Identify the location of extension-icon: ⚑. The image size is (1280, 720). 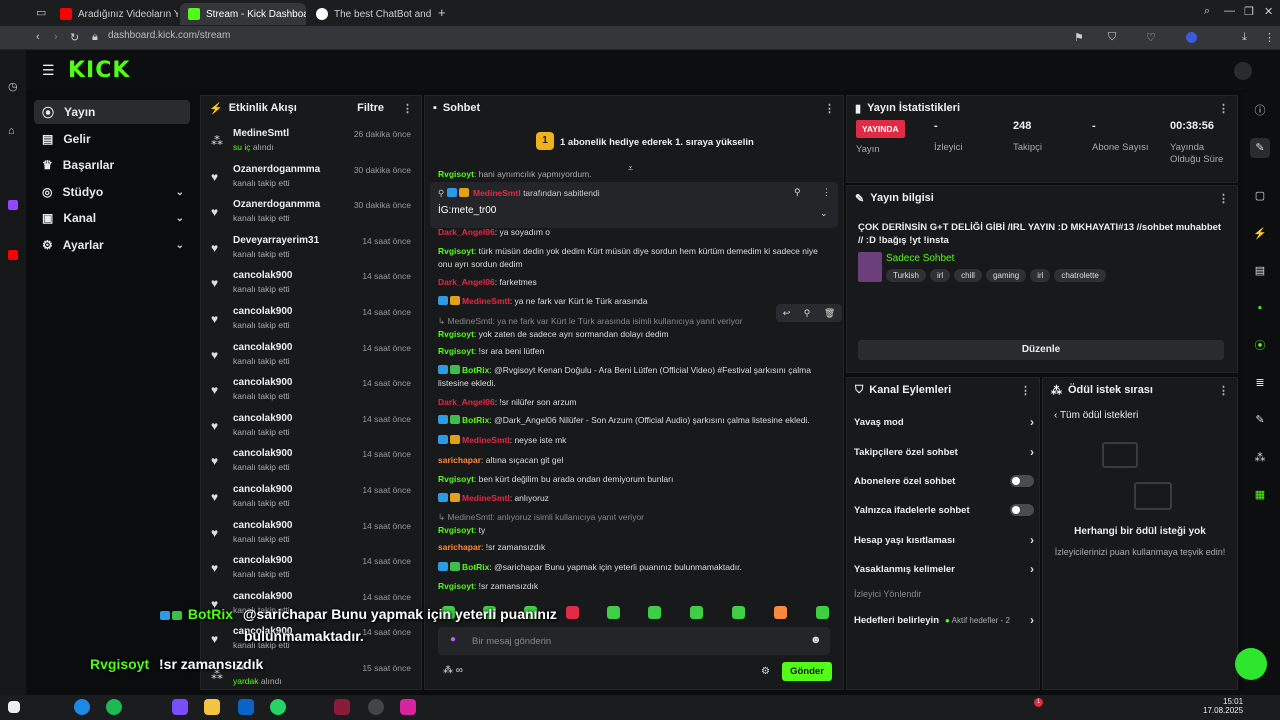
(1079, 37).